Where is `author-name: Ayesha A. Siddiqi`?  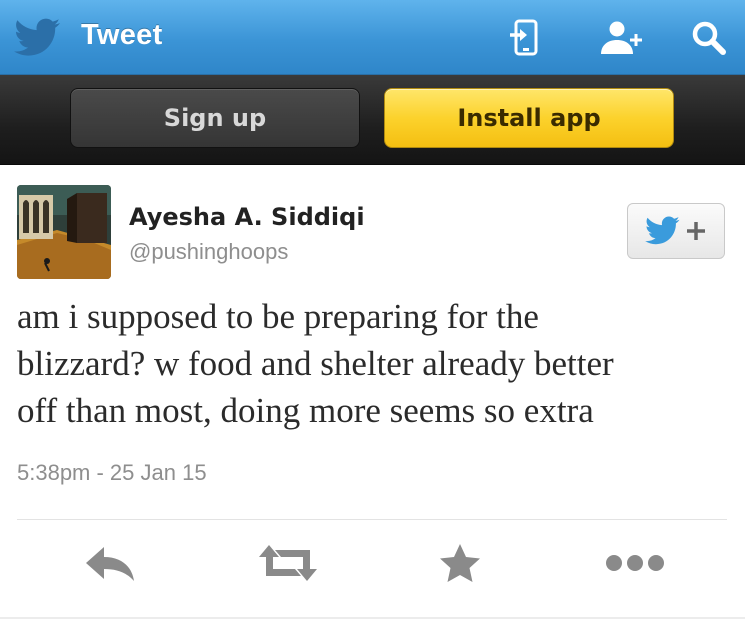 author-name: Ayesha A. Siddiqi is located at coordinates (247, 217).